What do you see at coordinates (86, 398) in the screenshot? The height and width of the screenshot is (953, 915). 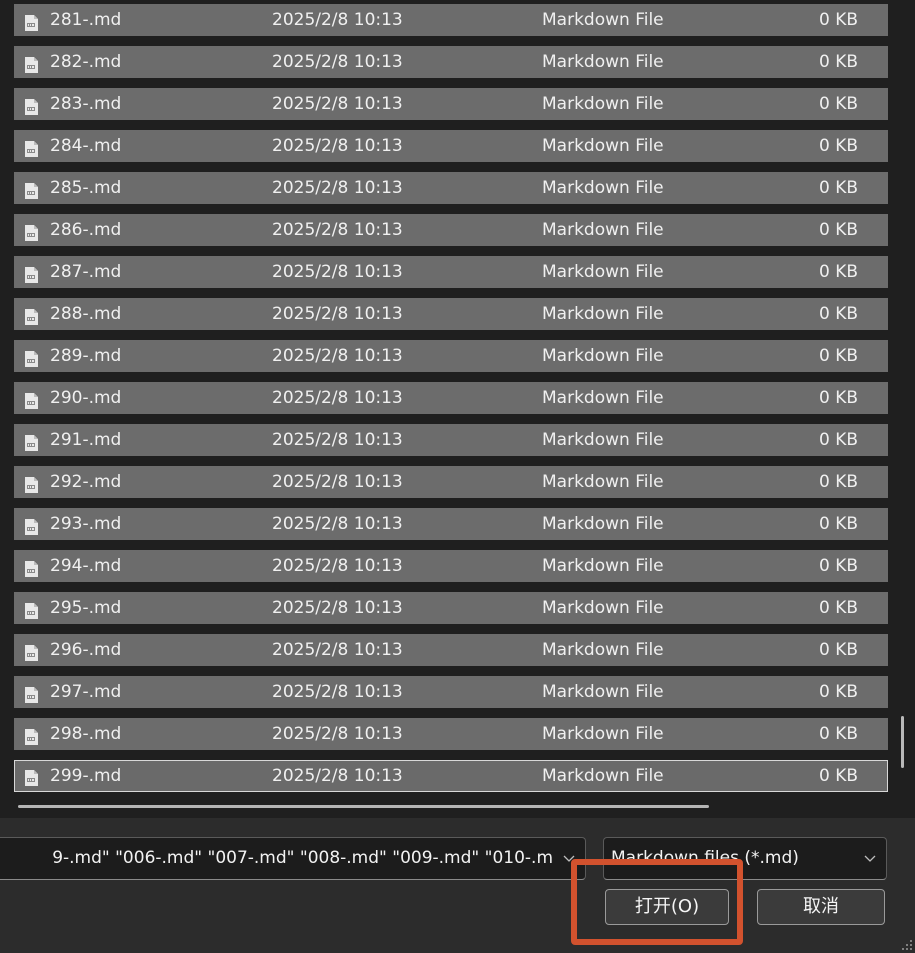 I see `file-name: 290-.md` at bounding box center [86, 398].